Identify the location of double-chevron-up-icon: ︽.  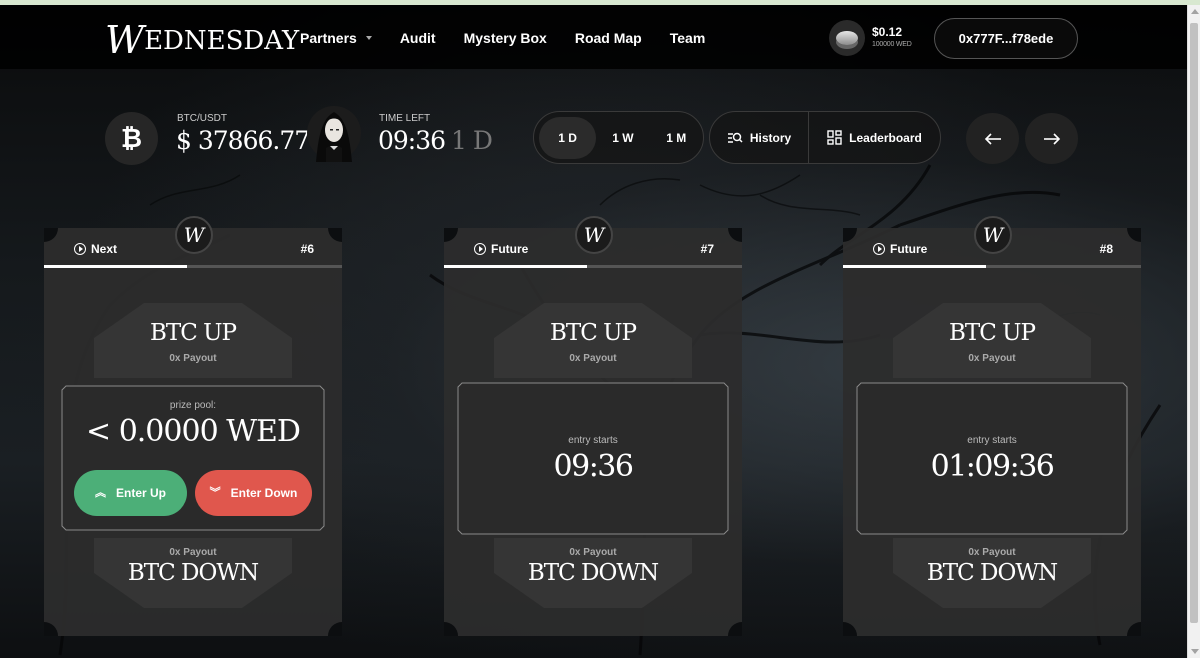
(100, 492).